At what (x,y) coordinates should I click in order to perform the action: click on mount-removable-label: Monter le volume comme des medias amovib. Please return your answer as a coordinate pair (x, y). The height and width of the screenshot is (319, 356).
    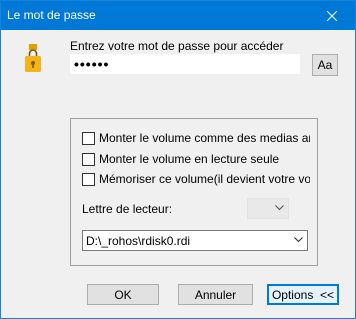
    Looking at the image, I should click on (204, 138).